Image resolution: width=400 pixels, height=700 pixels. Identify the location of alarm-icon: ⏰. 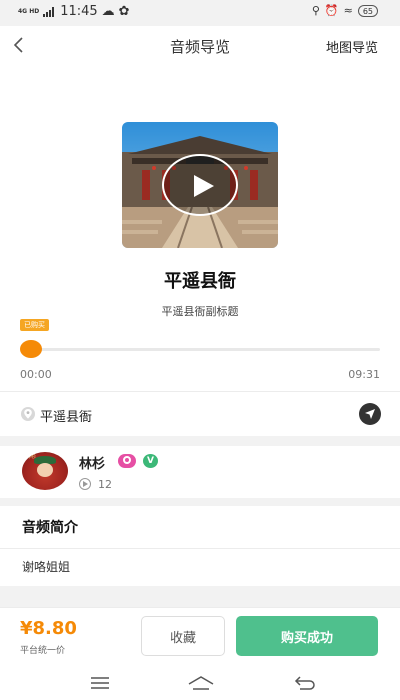
(331, 10).